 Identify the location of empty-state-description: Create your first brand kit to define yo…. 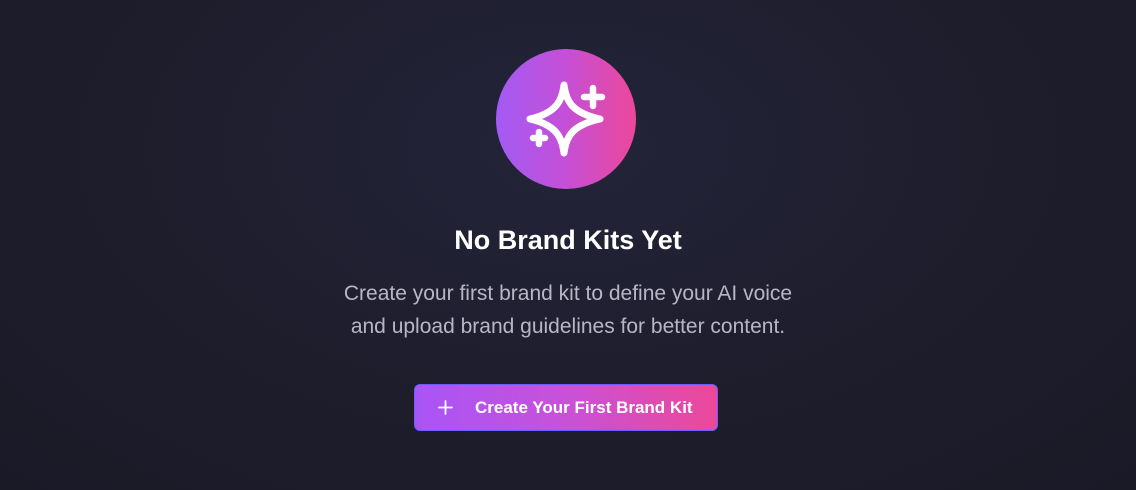
(568, 310).